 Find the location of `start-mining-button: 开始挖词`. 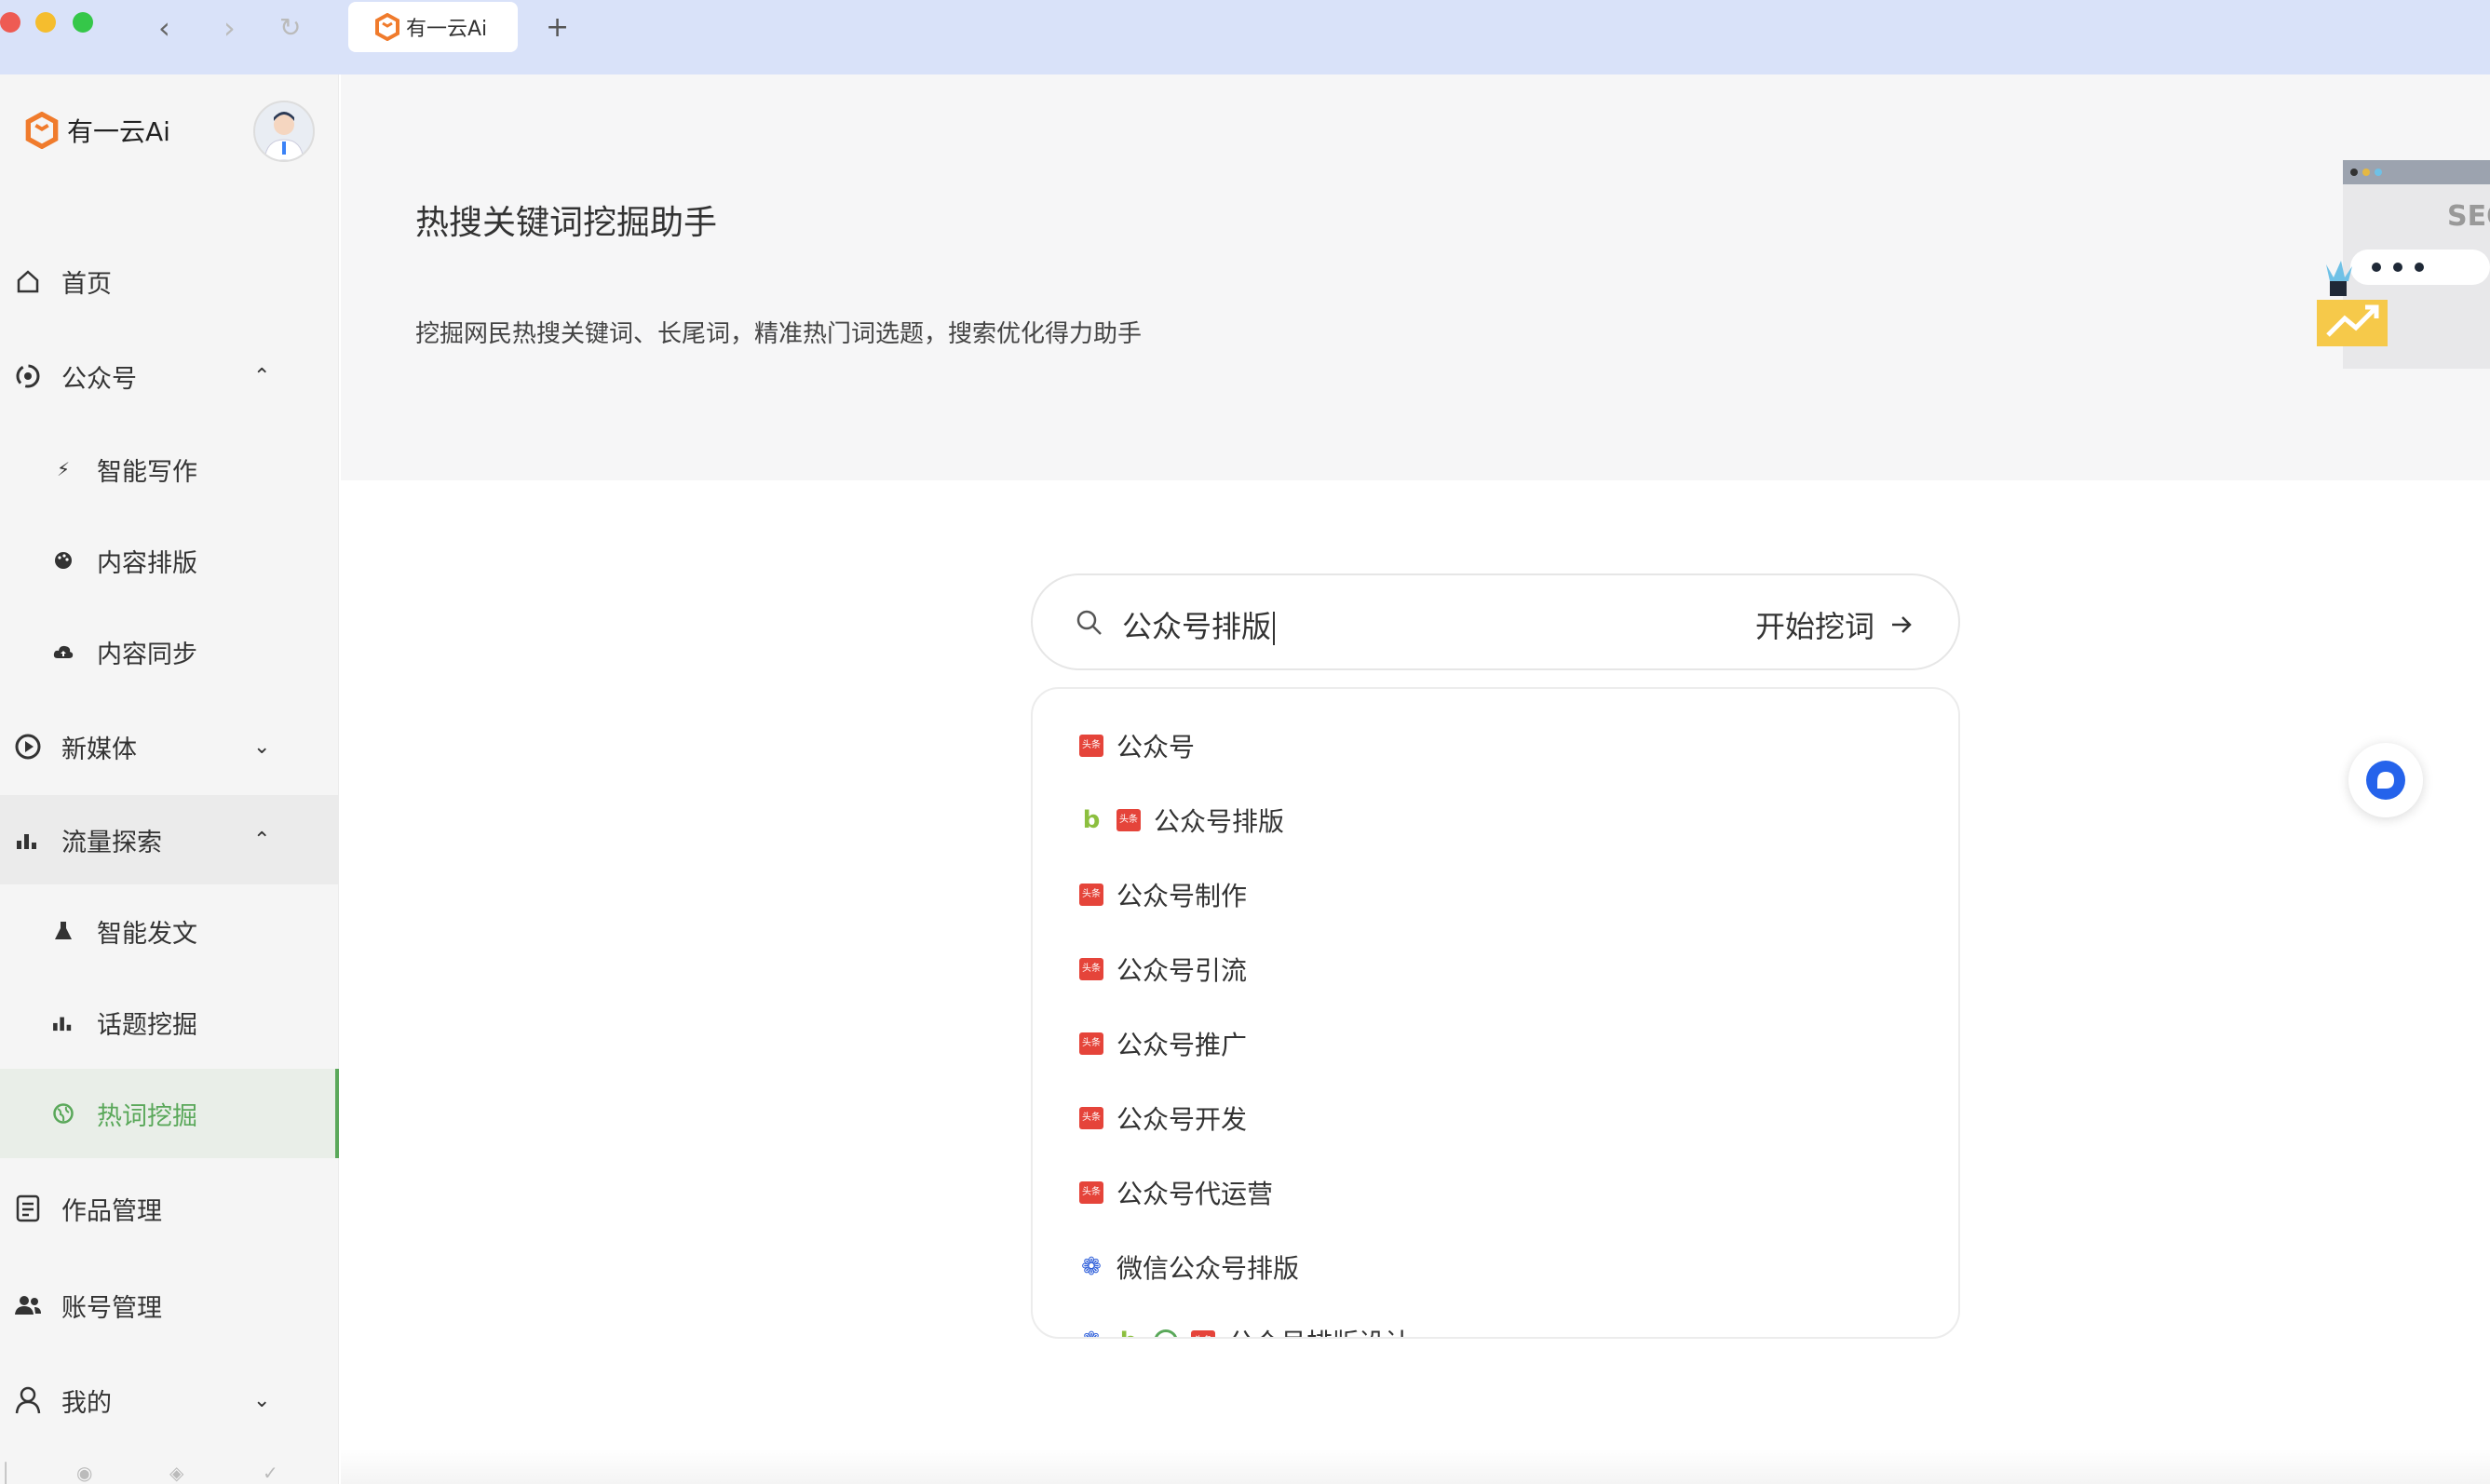

start-mining-button: 开始挖词 is located at coordinates (1835, 624).